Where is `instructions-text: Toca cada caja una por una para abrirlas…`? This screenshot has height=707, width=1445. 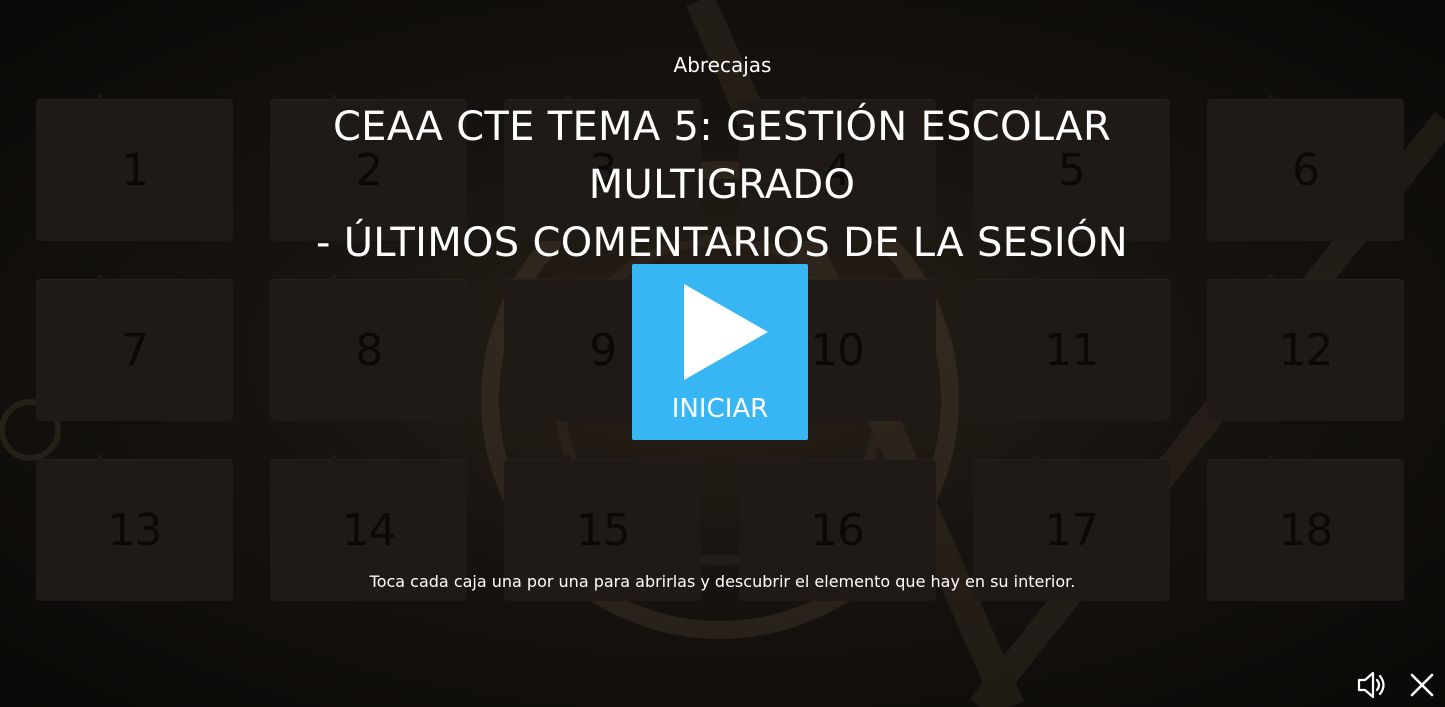 instructions-text: Toca cada caja una por una para abrirlas… is located at coordinates (722, 581).